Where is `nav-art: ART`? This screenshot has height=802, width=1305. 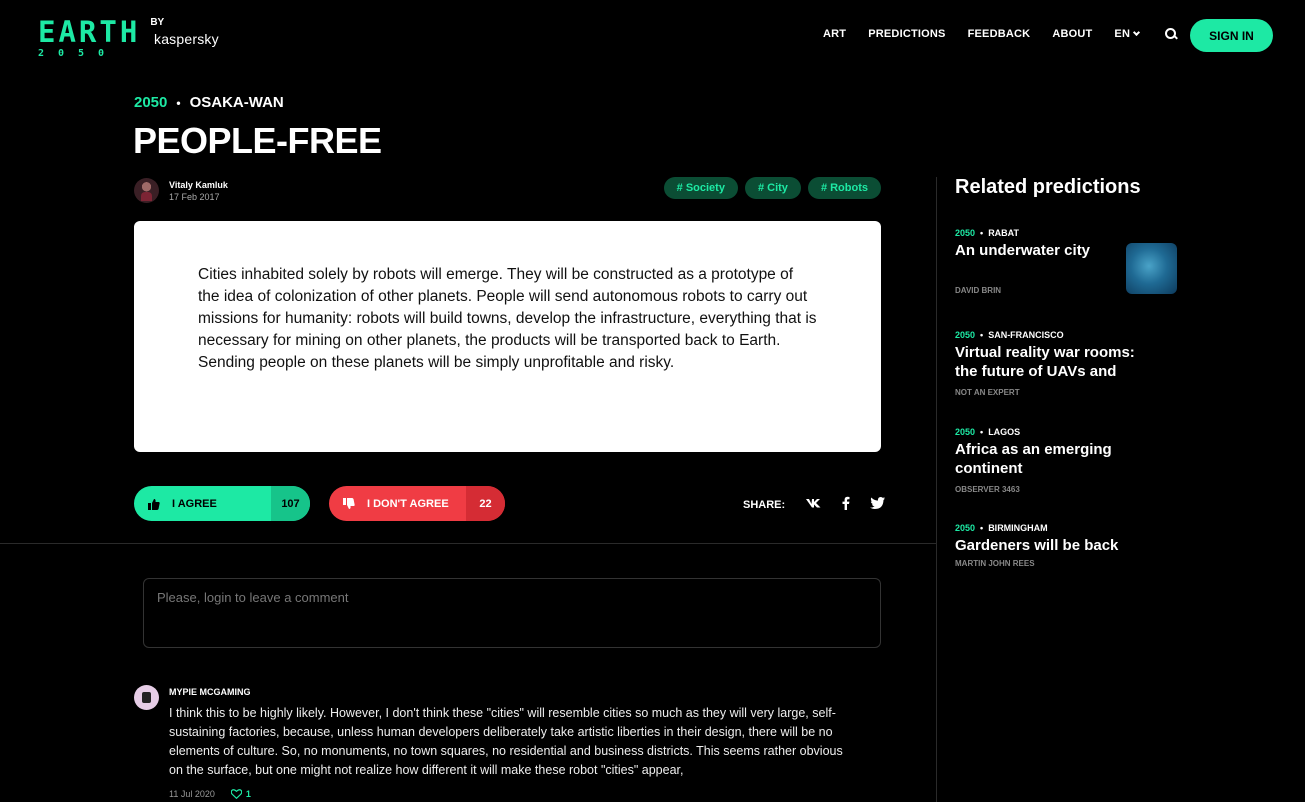
nav-art: ART is located at coordinates (834, 34).